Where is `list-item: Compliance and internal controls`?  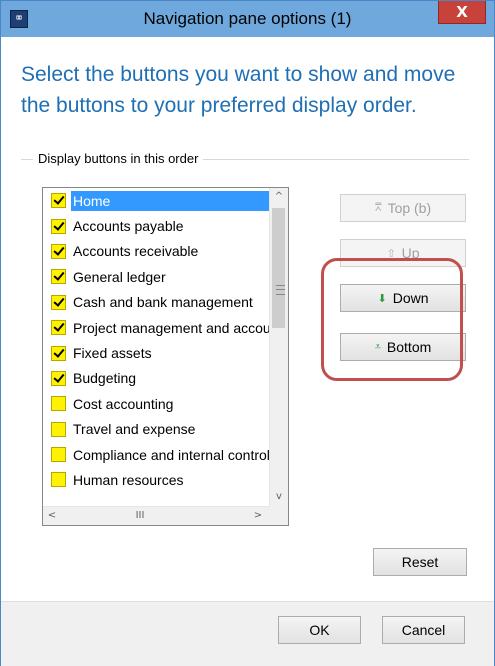
list-item: Compliance and internal controls is located at coordinates (156, 454).